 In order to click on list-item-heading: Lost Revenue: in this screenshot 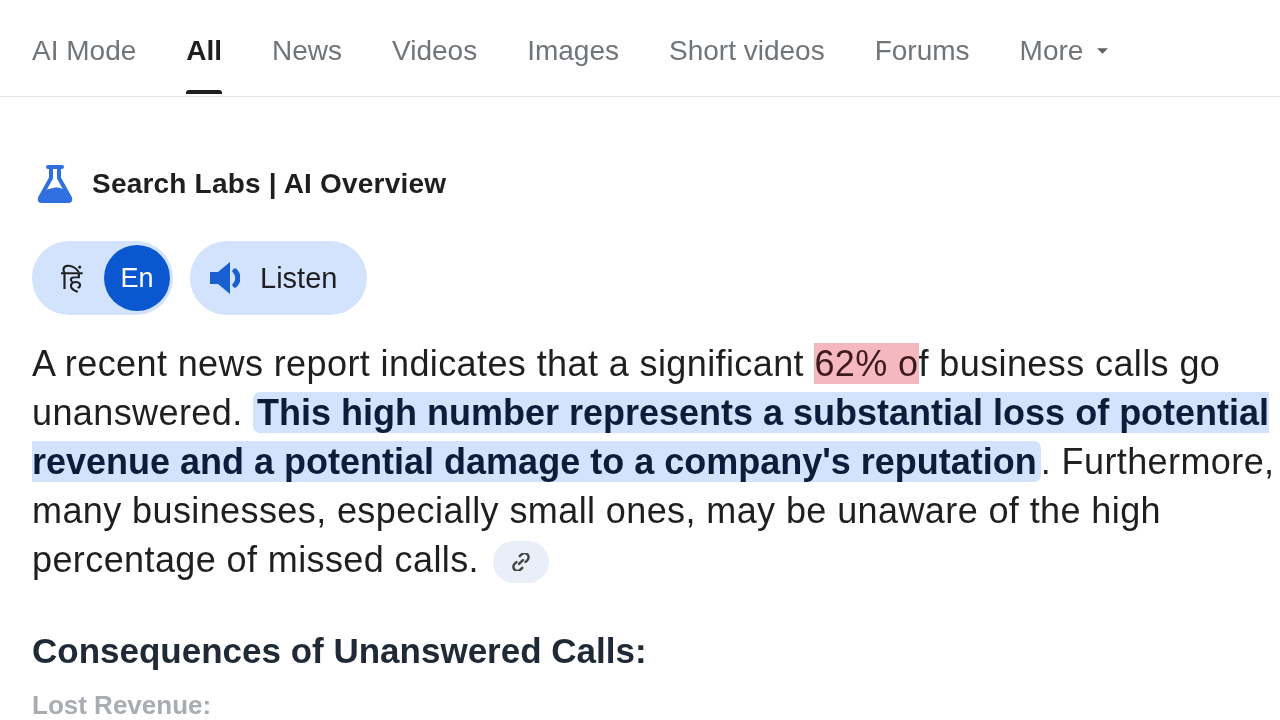, I will do `click(122, 705)`.